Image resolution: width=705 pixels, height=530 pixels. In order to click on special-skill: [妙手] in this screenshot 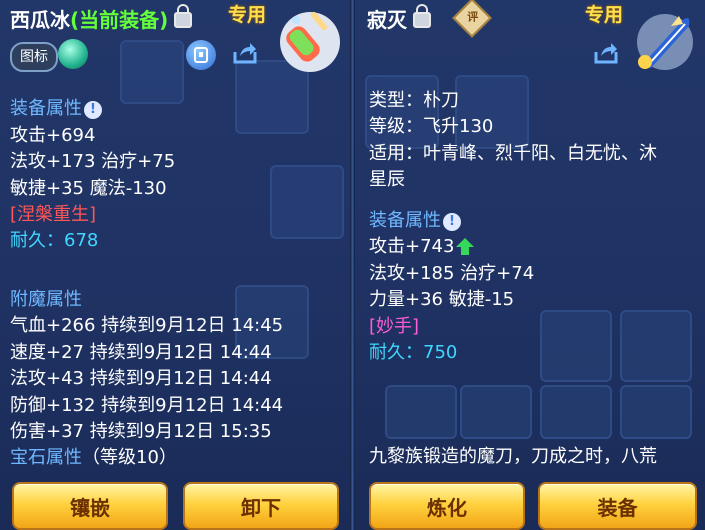, I will do `click(394, 326)`.